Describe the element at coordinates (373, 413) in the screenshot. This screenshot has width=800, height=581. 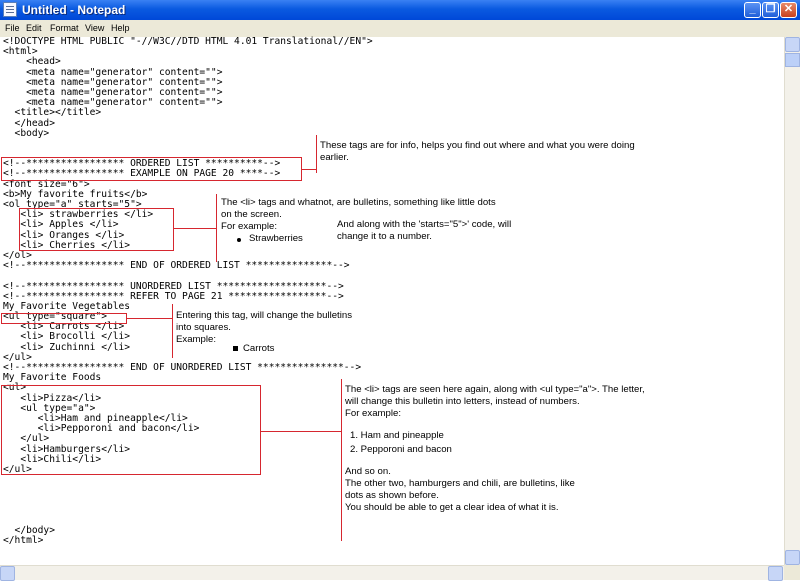
I see `note-line: For example:` at that location.